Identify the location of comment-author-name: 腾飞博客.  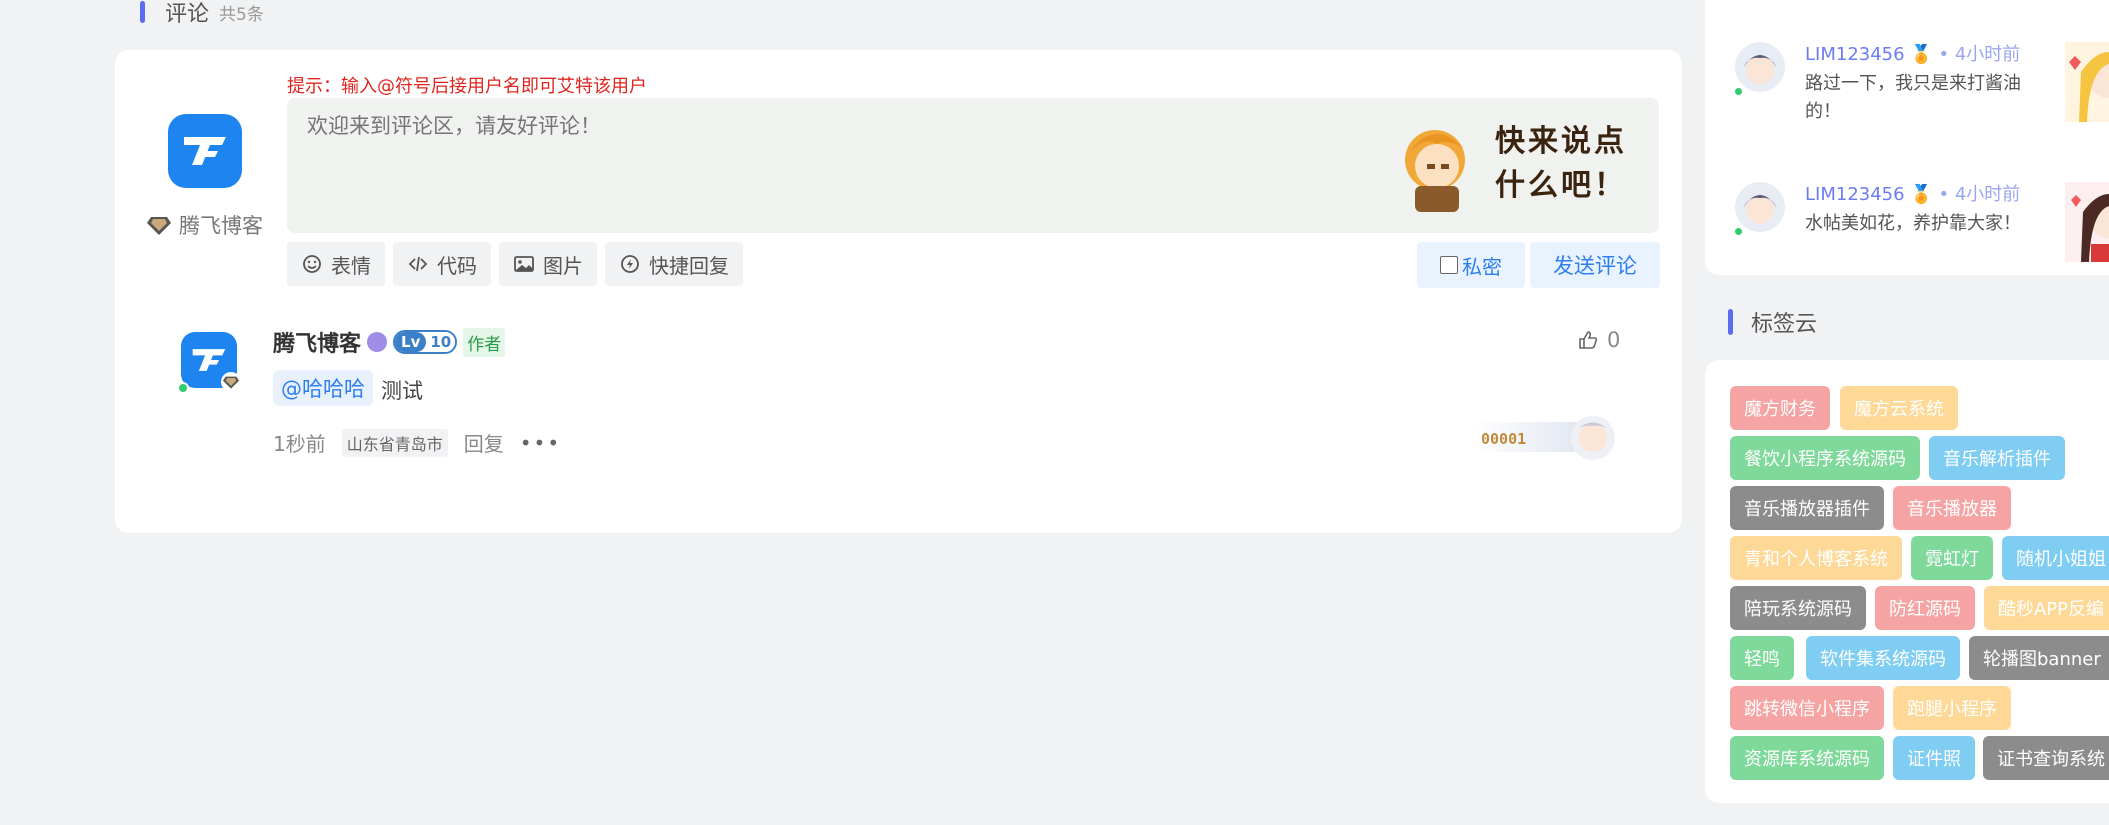
(317, 342).